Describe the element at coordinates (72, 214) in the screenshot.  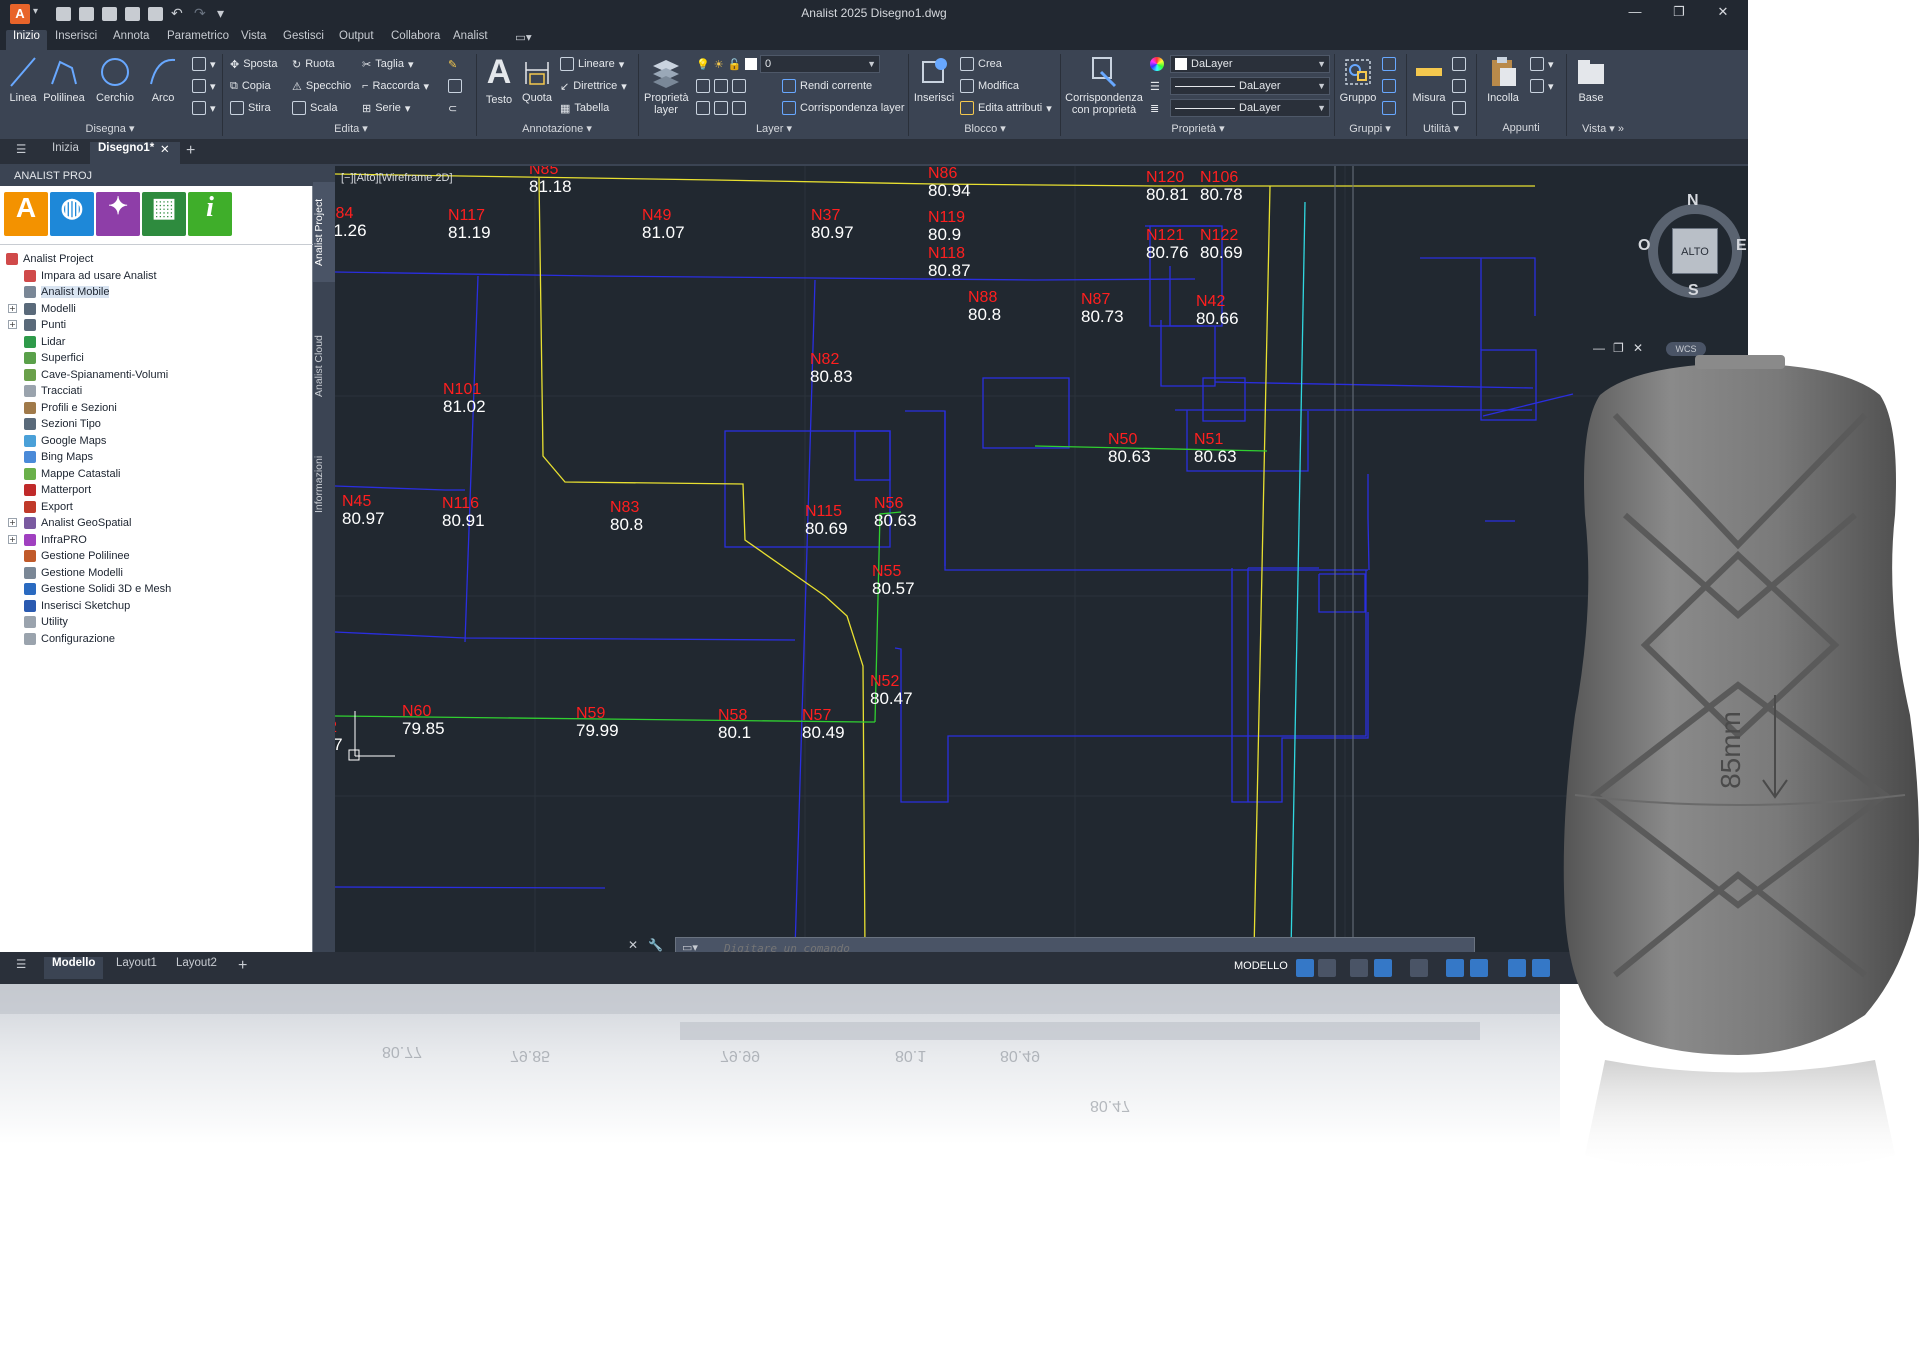
I see `globe-button: ◍` at that location.